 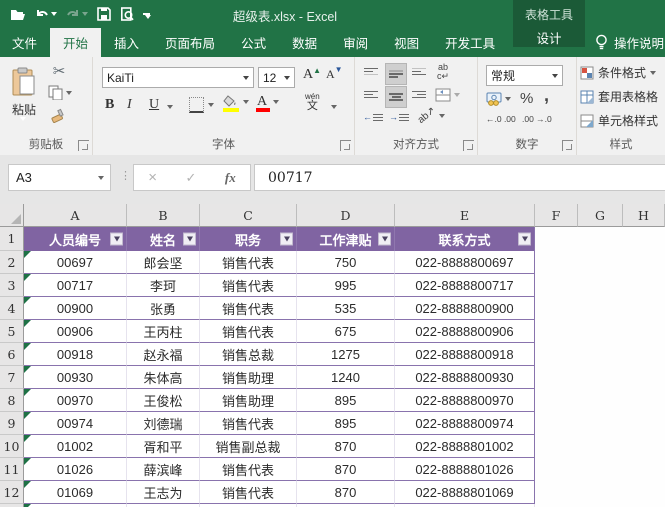 What do you see at coordinates (371, 94) in the screenshot?
I see `align-left-icon` at bounding box center [371, 94].